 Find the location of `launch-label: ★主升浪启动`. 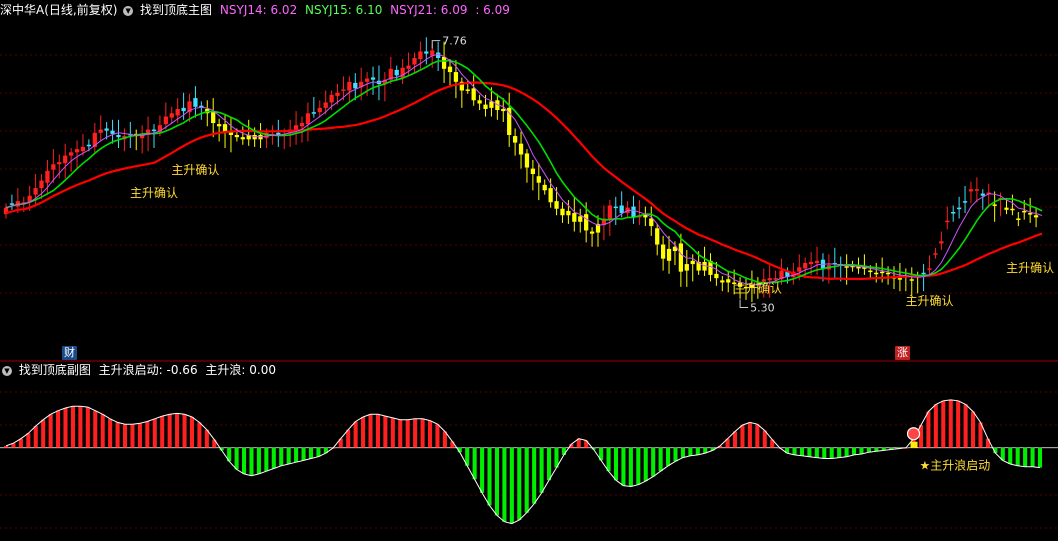

launch-label: ★主升浪启动 is located at coordinates (955, 465).